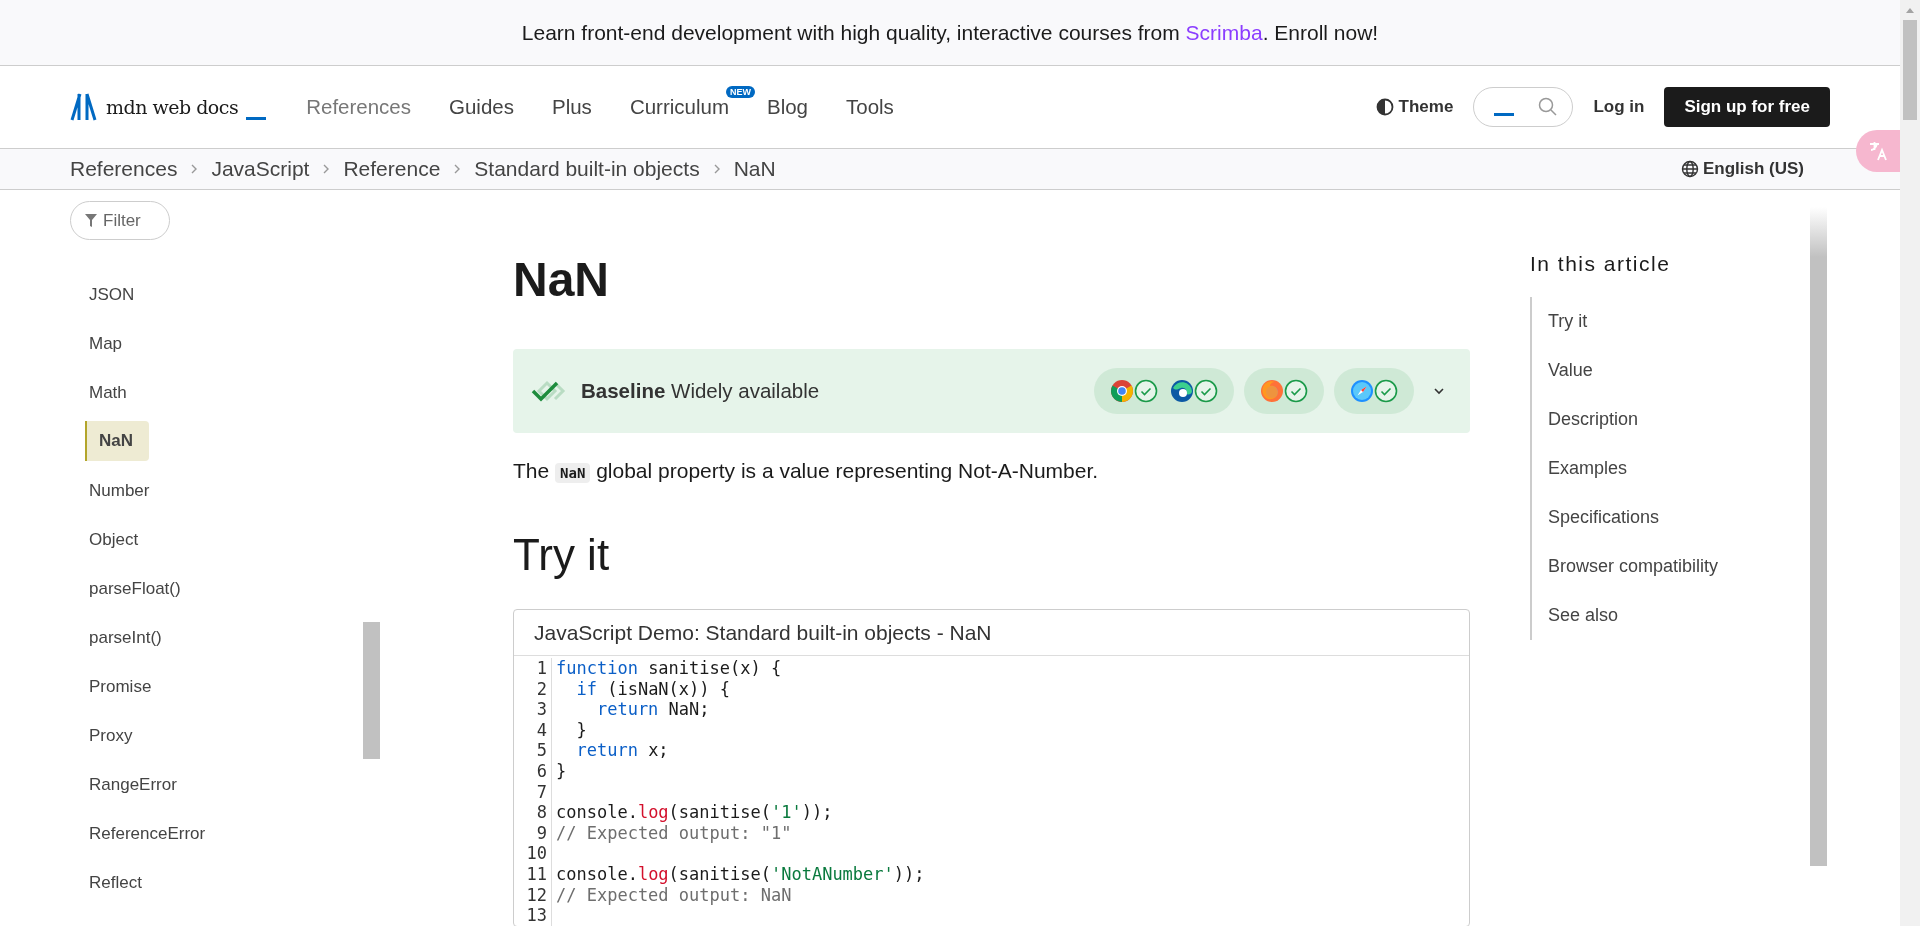 Image resolution: width=1920 pixels, height=926 pixels. I want to click on line-number: 3, so click(533, 709).